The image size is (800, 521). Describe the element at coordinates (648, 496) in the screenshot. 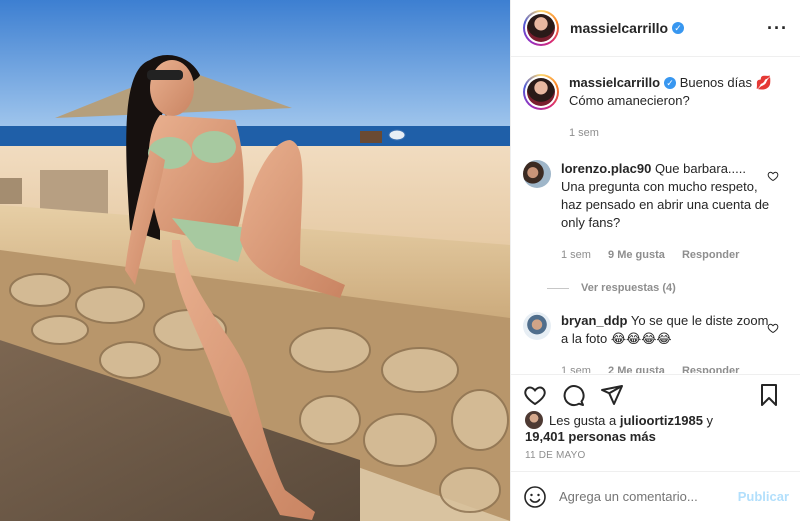

I see `comment-input` at that location.